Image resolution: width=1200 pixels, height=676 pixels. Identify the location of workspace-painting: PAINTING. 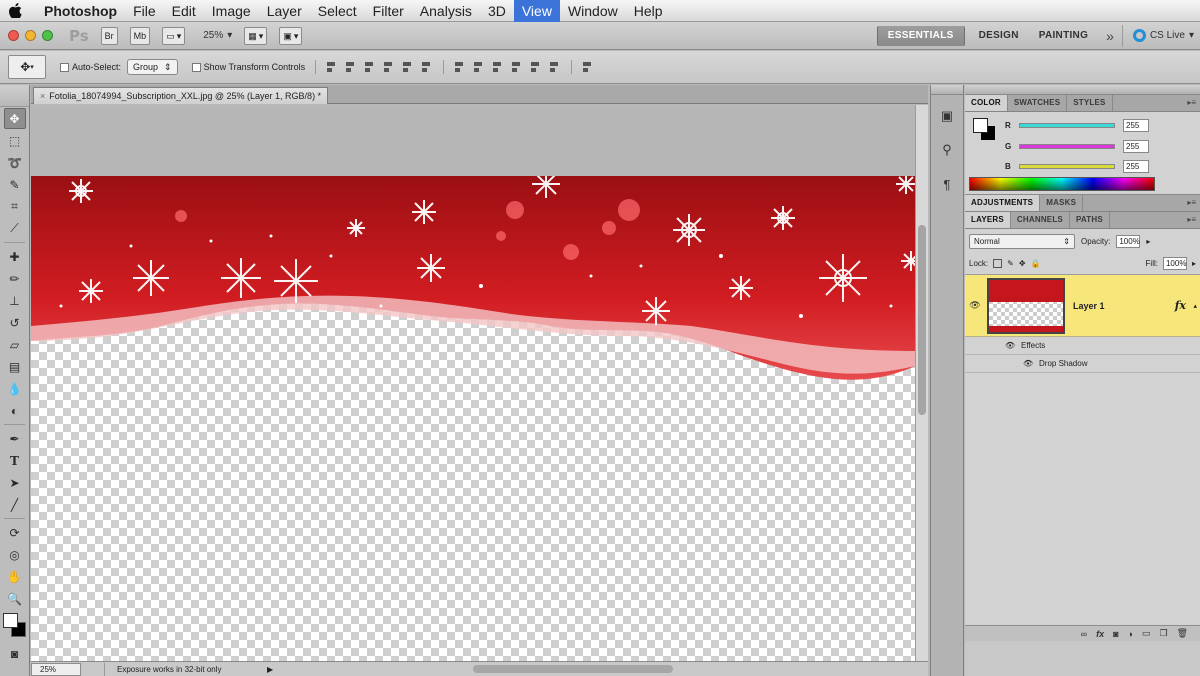
(1063, 36).